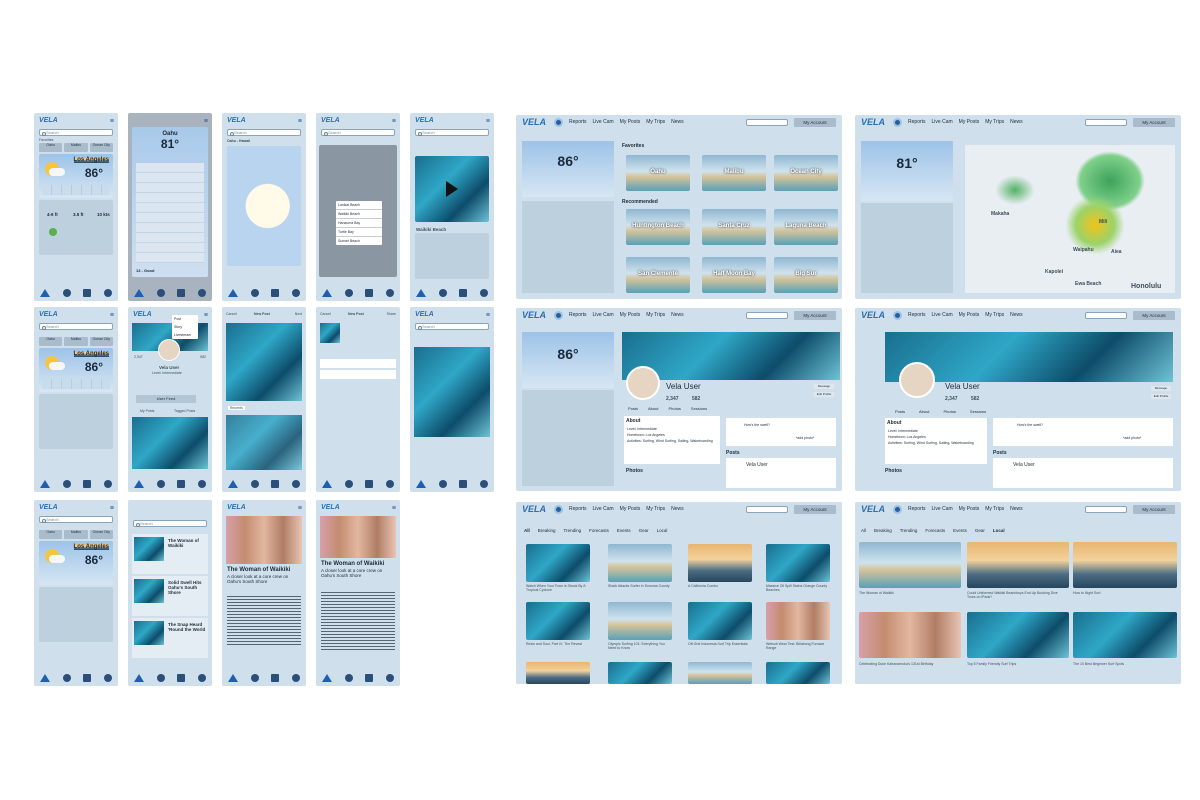  I want to click on next-button: Next, so click(298, 314).